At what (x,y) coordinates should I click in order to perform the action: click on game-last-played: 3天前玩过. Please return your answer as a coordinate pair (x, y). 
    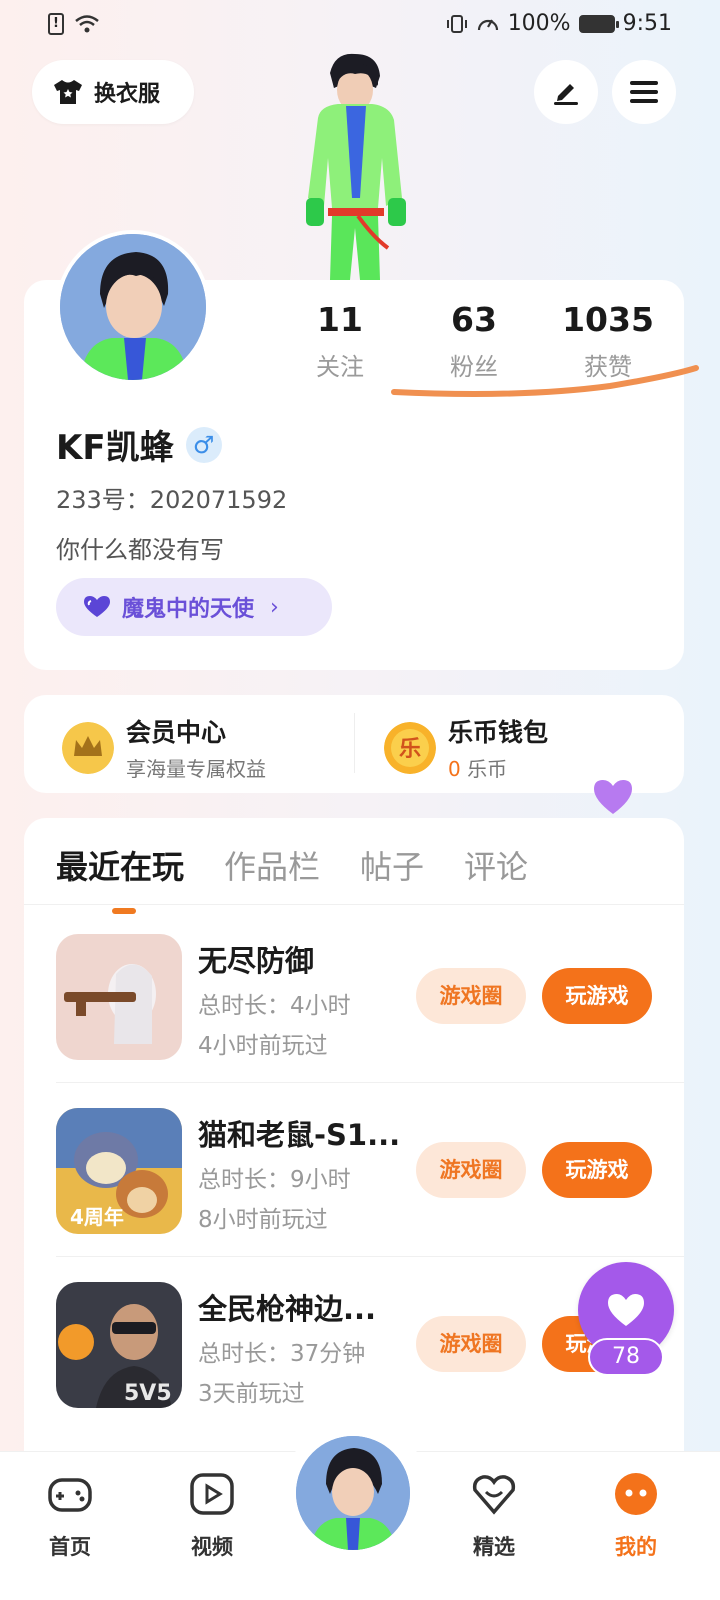
    Looking at the image, I should click on (251, 1394).